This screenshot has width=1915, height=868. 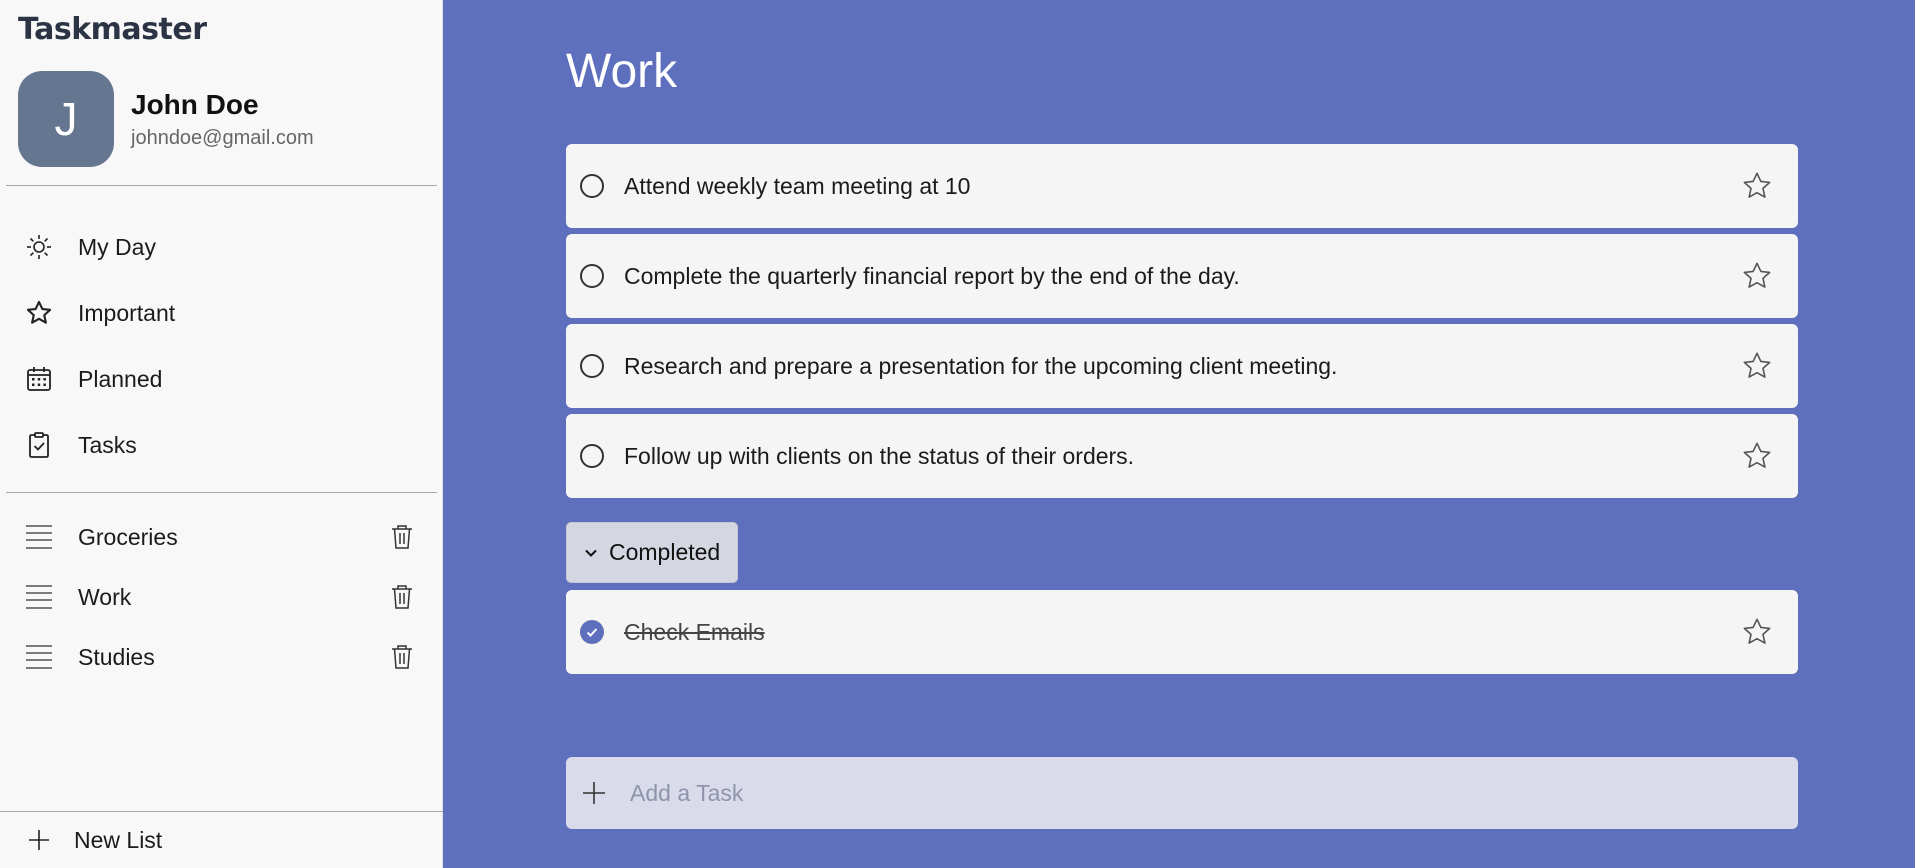 What do you see at coordinates (117, 246) in the screenshot?
I see `nav-item-label: My Day` at bounding box center [117, 246].